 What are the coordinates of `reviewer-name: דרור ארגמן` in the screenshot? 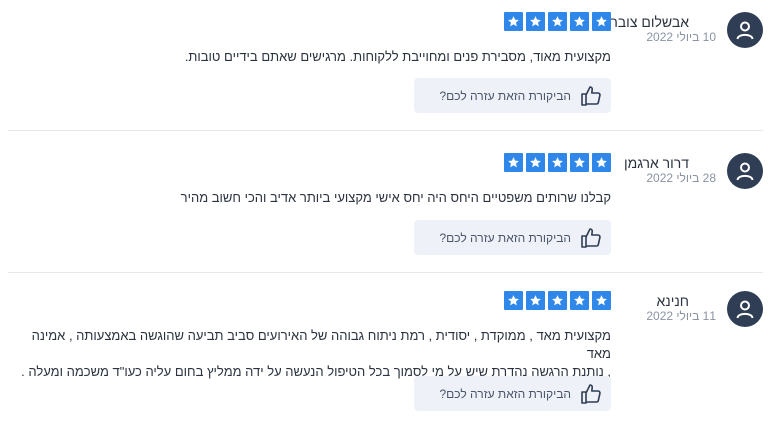 It's located at (656, 163).